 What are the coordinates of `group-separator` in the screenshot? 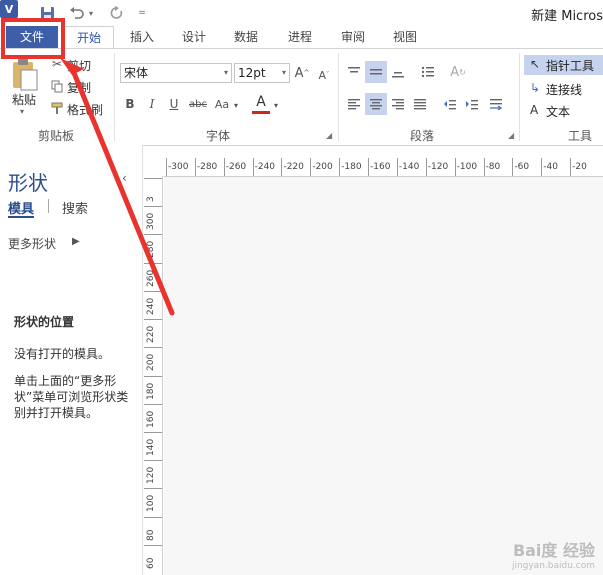 It's located at (519, 97).